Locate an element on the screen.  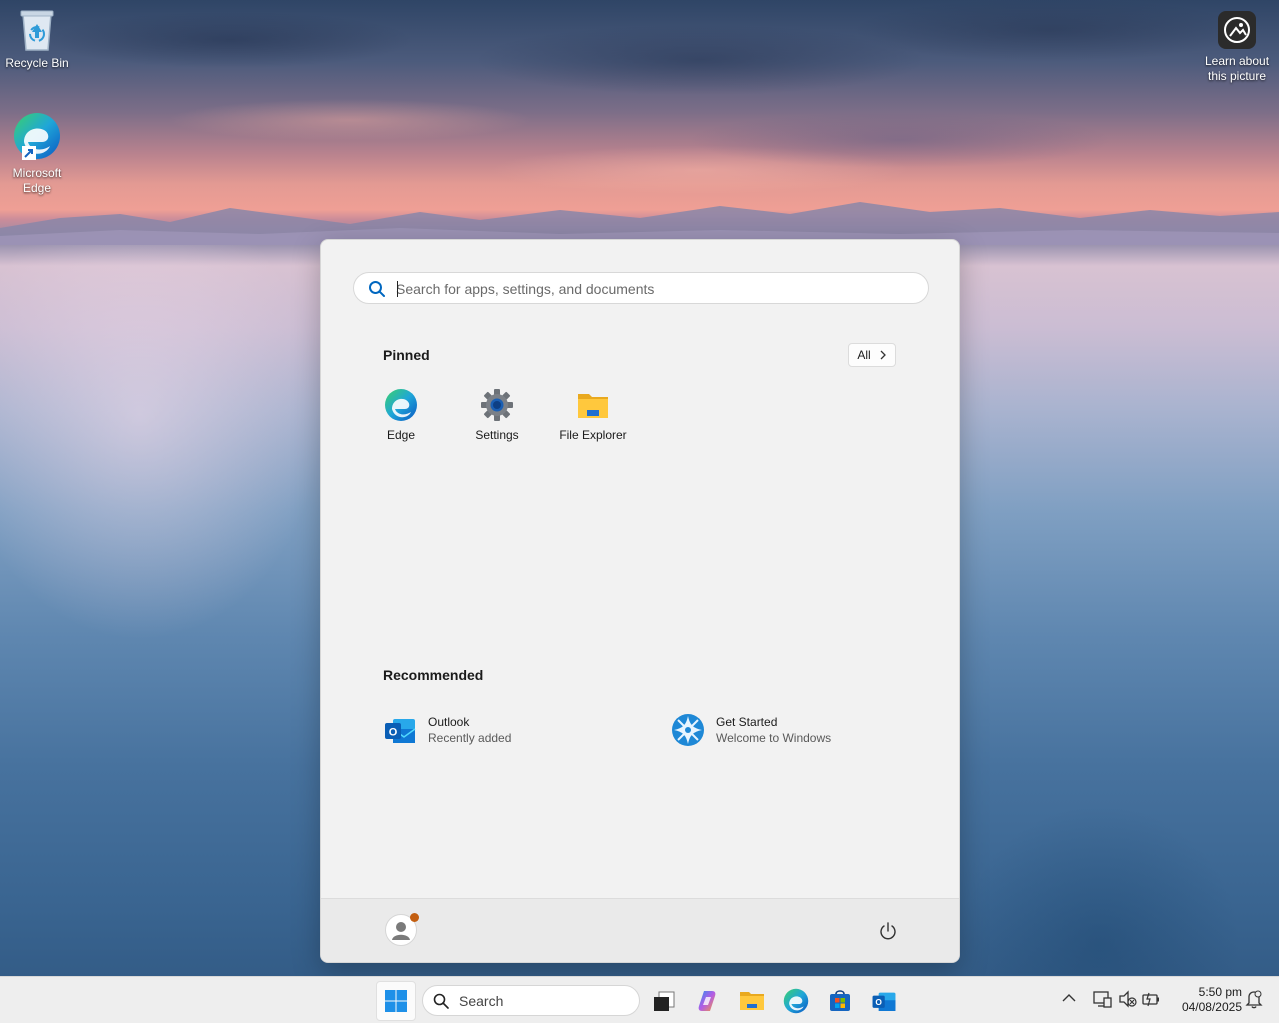
recommended-item-outlook: O Outlook Recently added is located at coordinates (447, 730).